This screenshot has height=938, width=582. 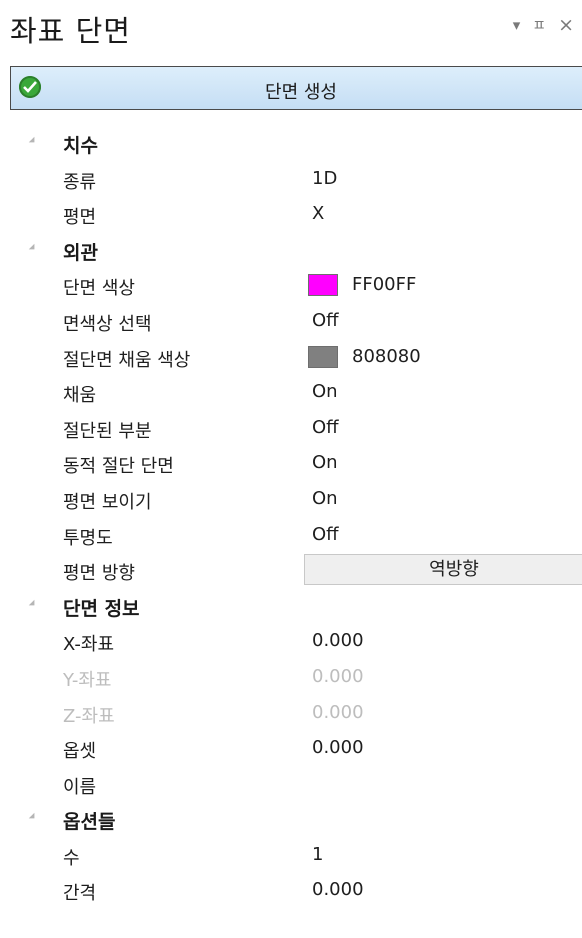 What do you see at coordinates (101, 608) in the screenshot?
I see `category-label: 단면 정보` at bounding box center [101, 608].